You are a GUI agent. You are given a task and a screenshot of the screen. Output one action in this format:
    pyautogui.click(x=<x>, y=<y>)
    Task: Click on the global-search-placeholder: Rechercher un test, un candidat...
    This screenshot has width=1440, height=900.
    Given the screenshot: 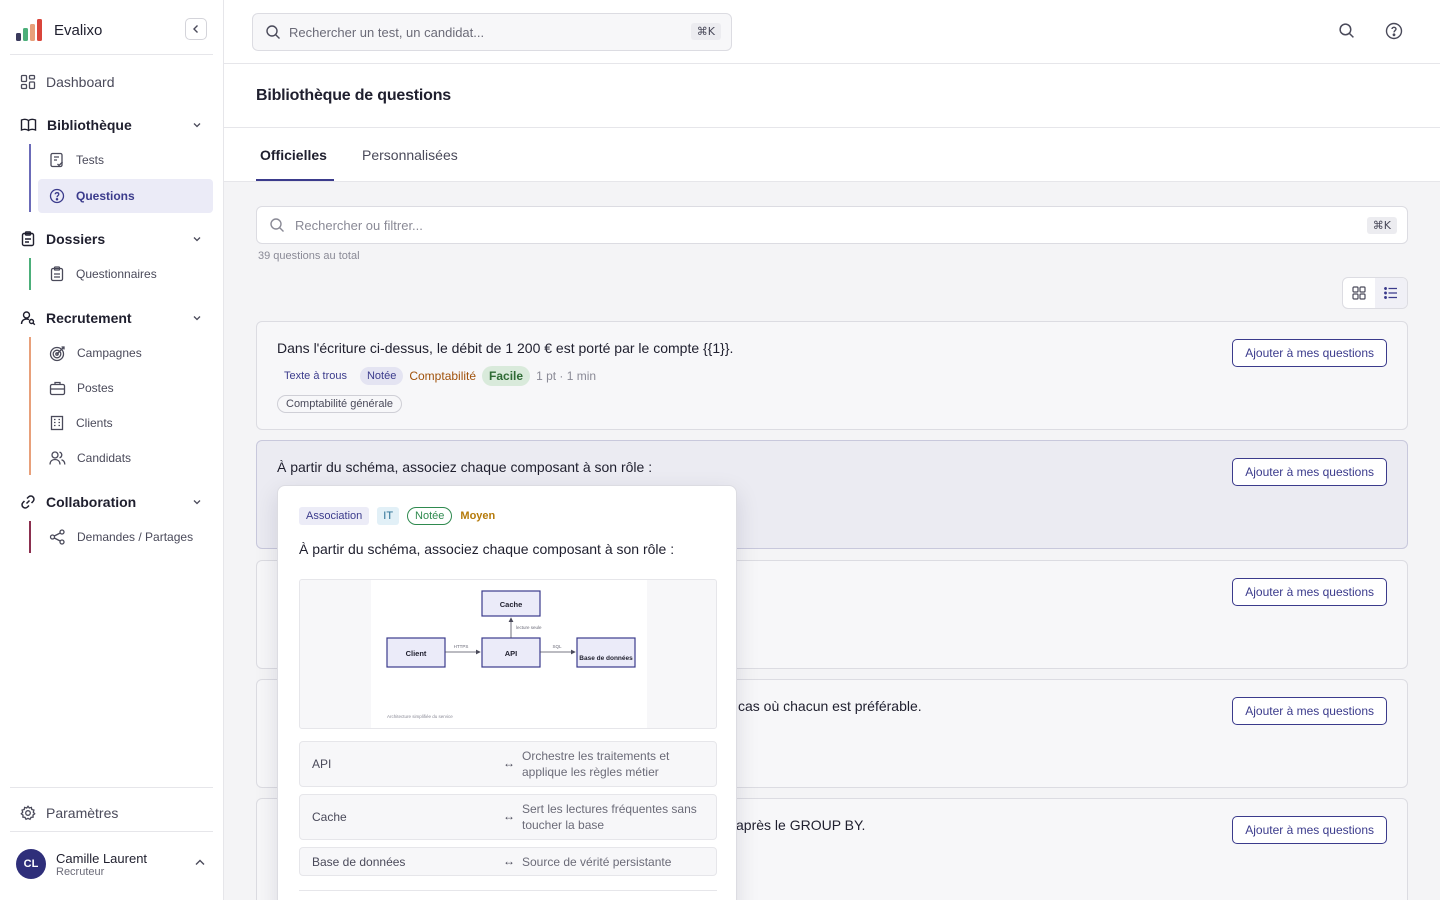 What is the action you would take?
    pyautogui.click(x=387, y=32)
    